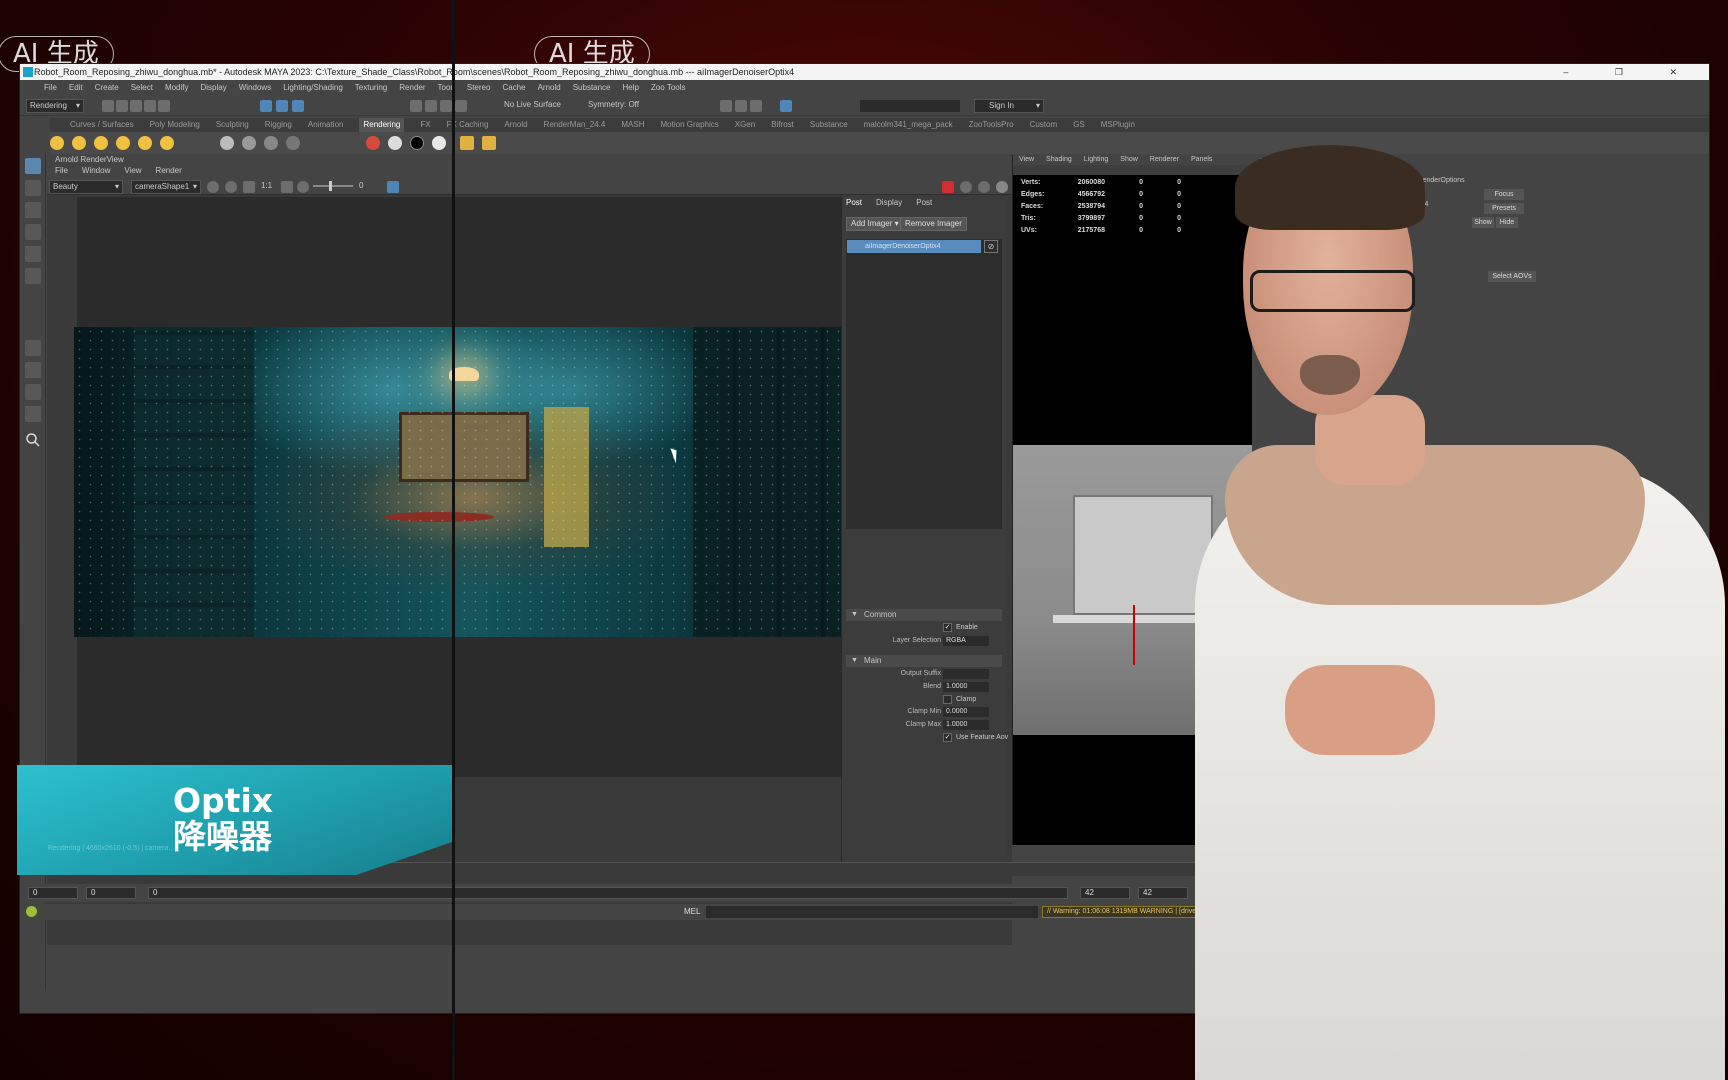 The width and height of the screenshot is (1728, 1080). I want to click on outliner-layout-icon, so click(33, 414).